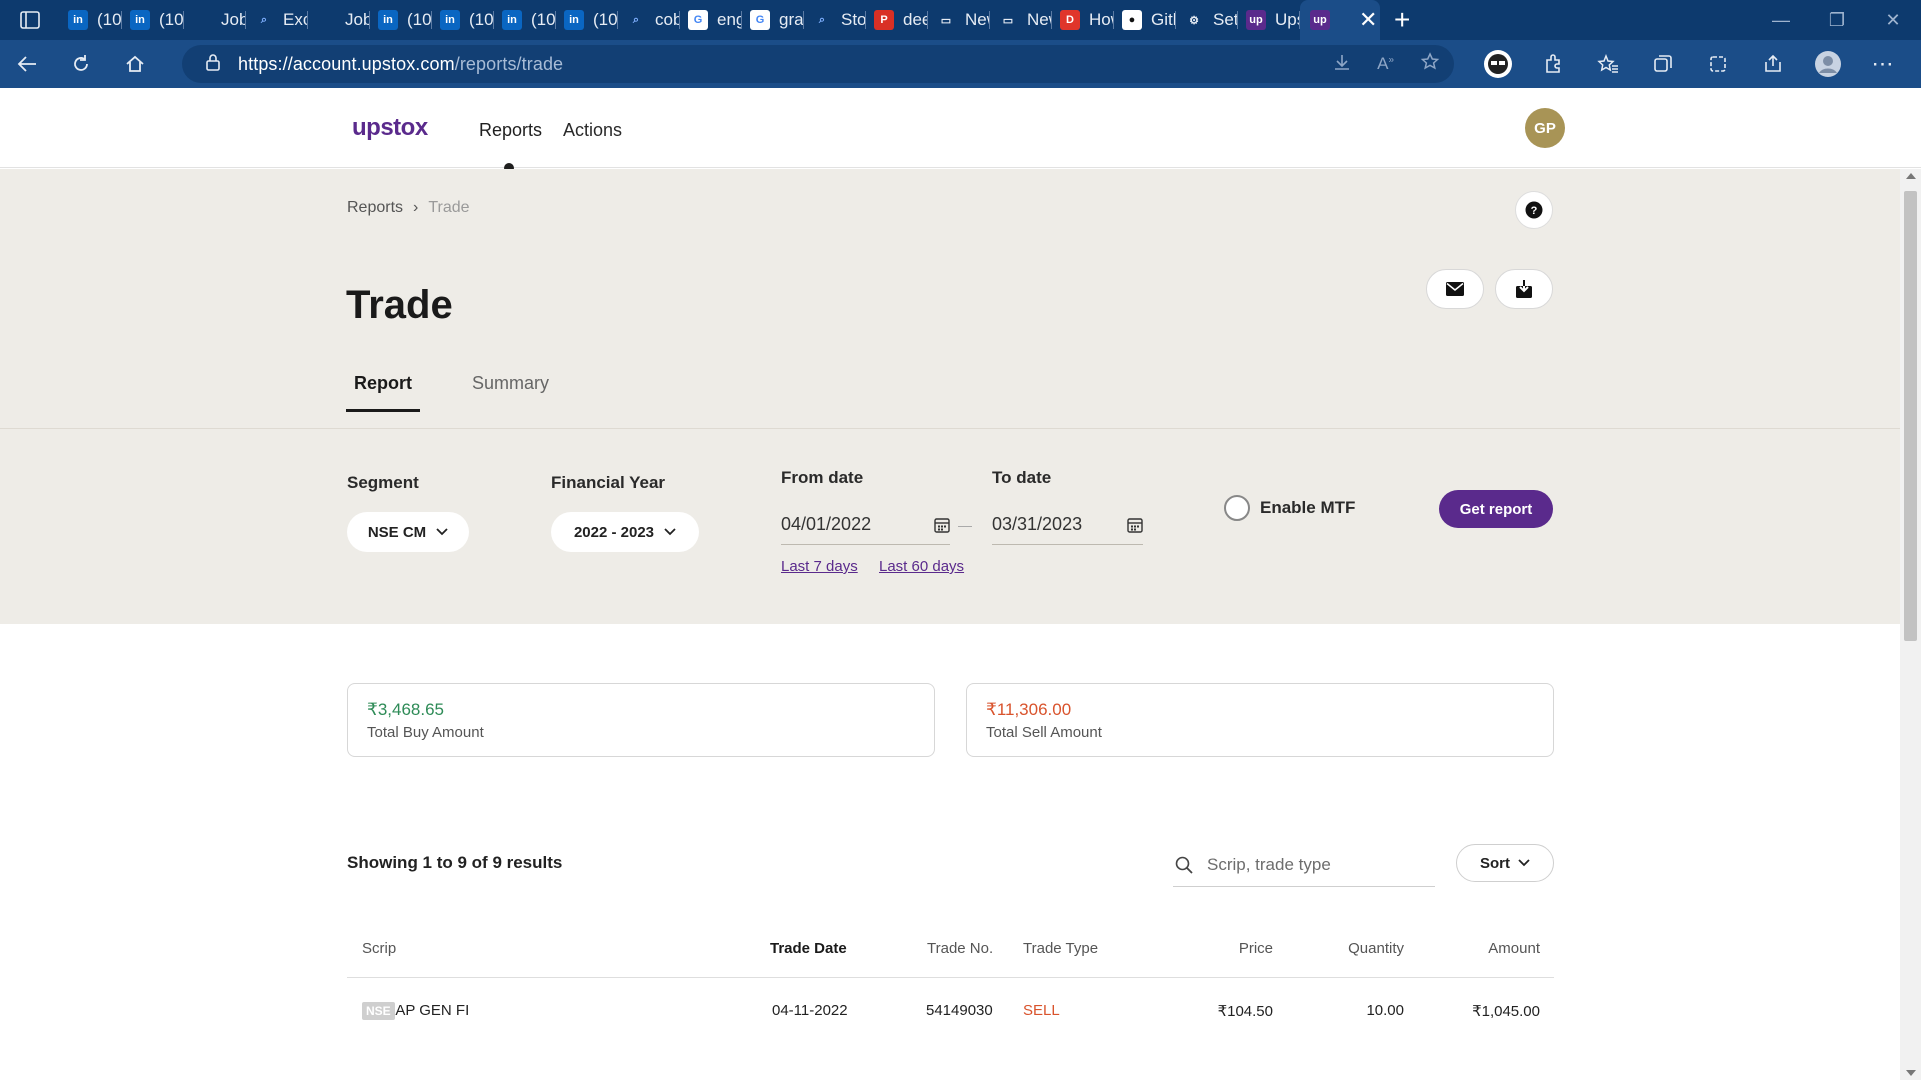  Describe the element at coordinates (1534, 210) in the screenshot. I see `help-button: ?` at that location.